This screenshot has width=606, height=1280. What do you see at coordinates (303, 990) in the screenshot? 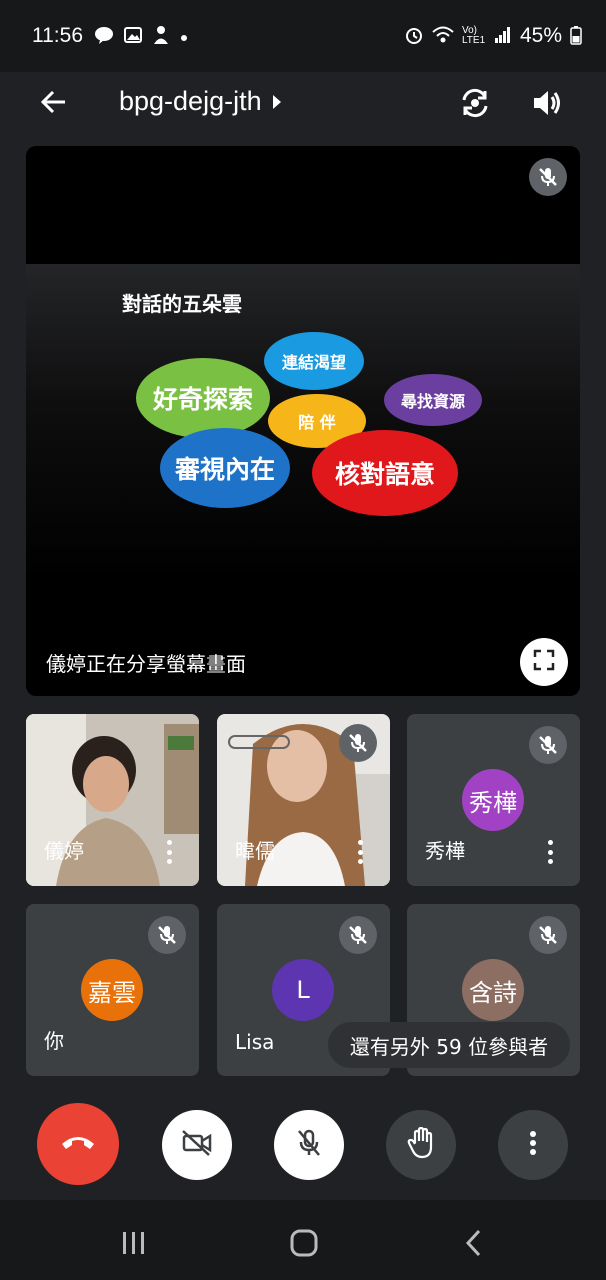
I see `avatar: L` at bounding box center [303, 990].